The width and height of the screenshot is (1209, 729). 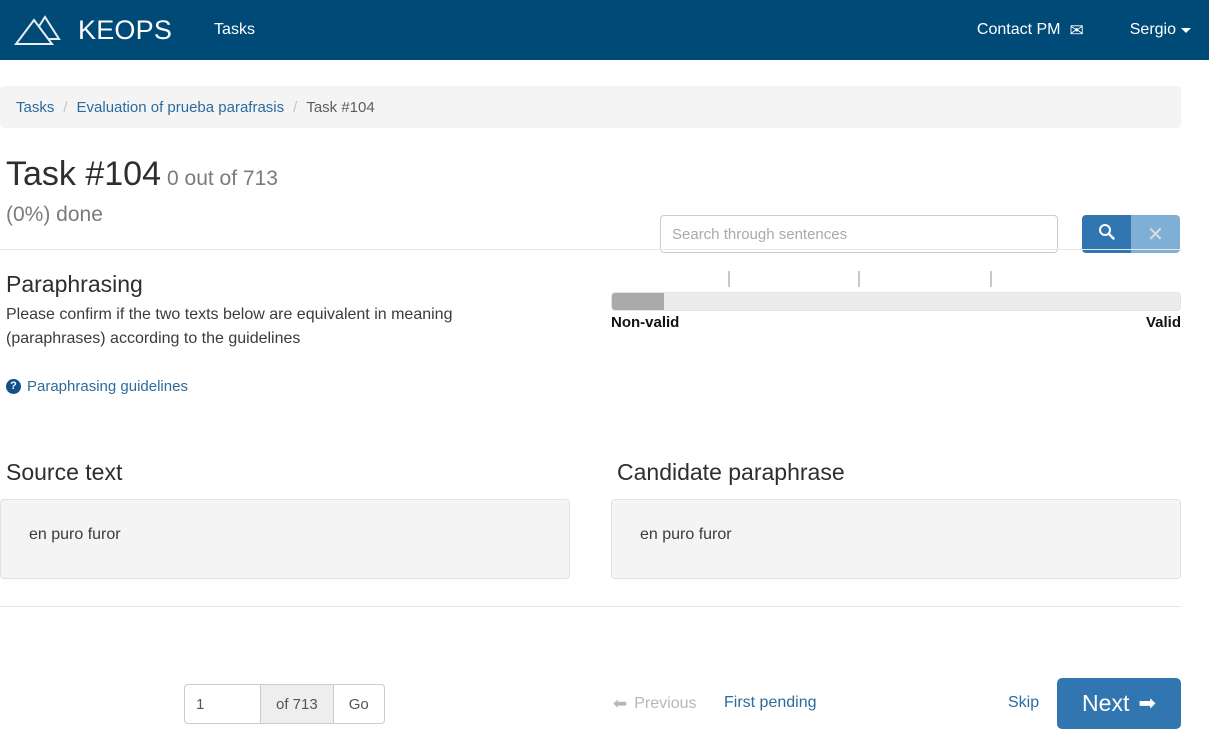 I want to click on breadcrumb-item-tasks: Tasks, so click(x=35, y=107).